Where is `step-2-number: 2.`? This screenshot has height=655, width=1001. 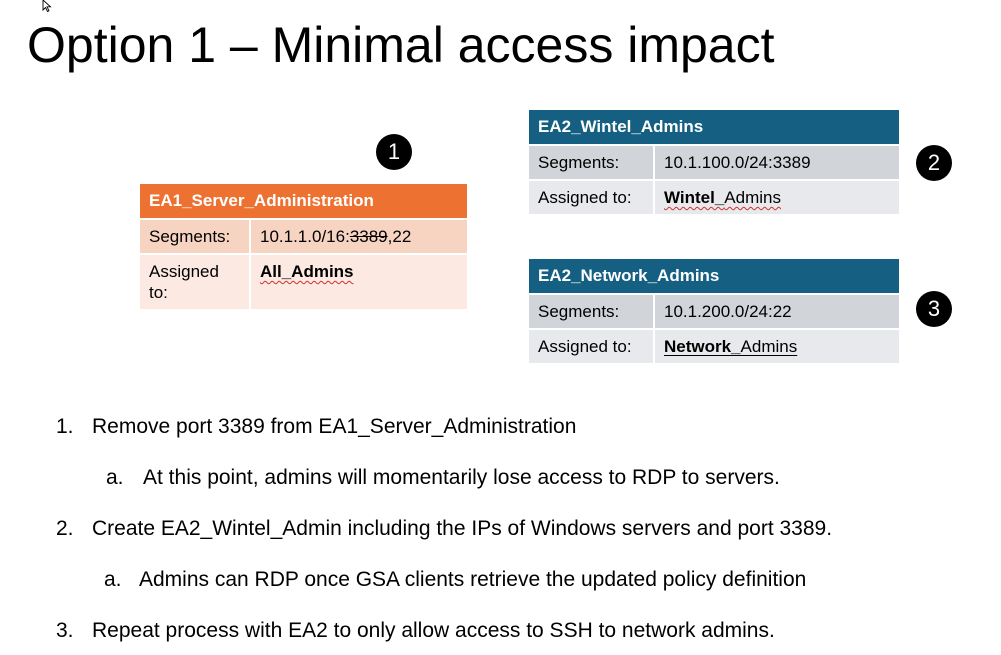
step-2-number: 2. is located at coordinates (65, 528).